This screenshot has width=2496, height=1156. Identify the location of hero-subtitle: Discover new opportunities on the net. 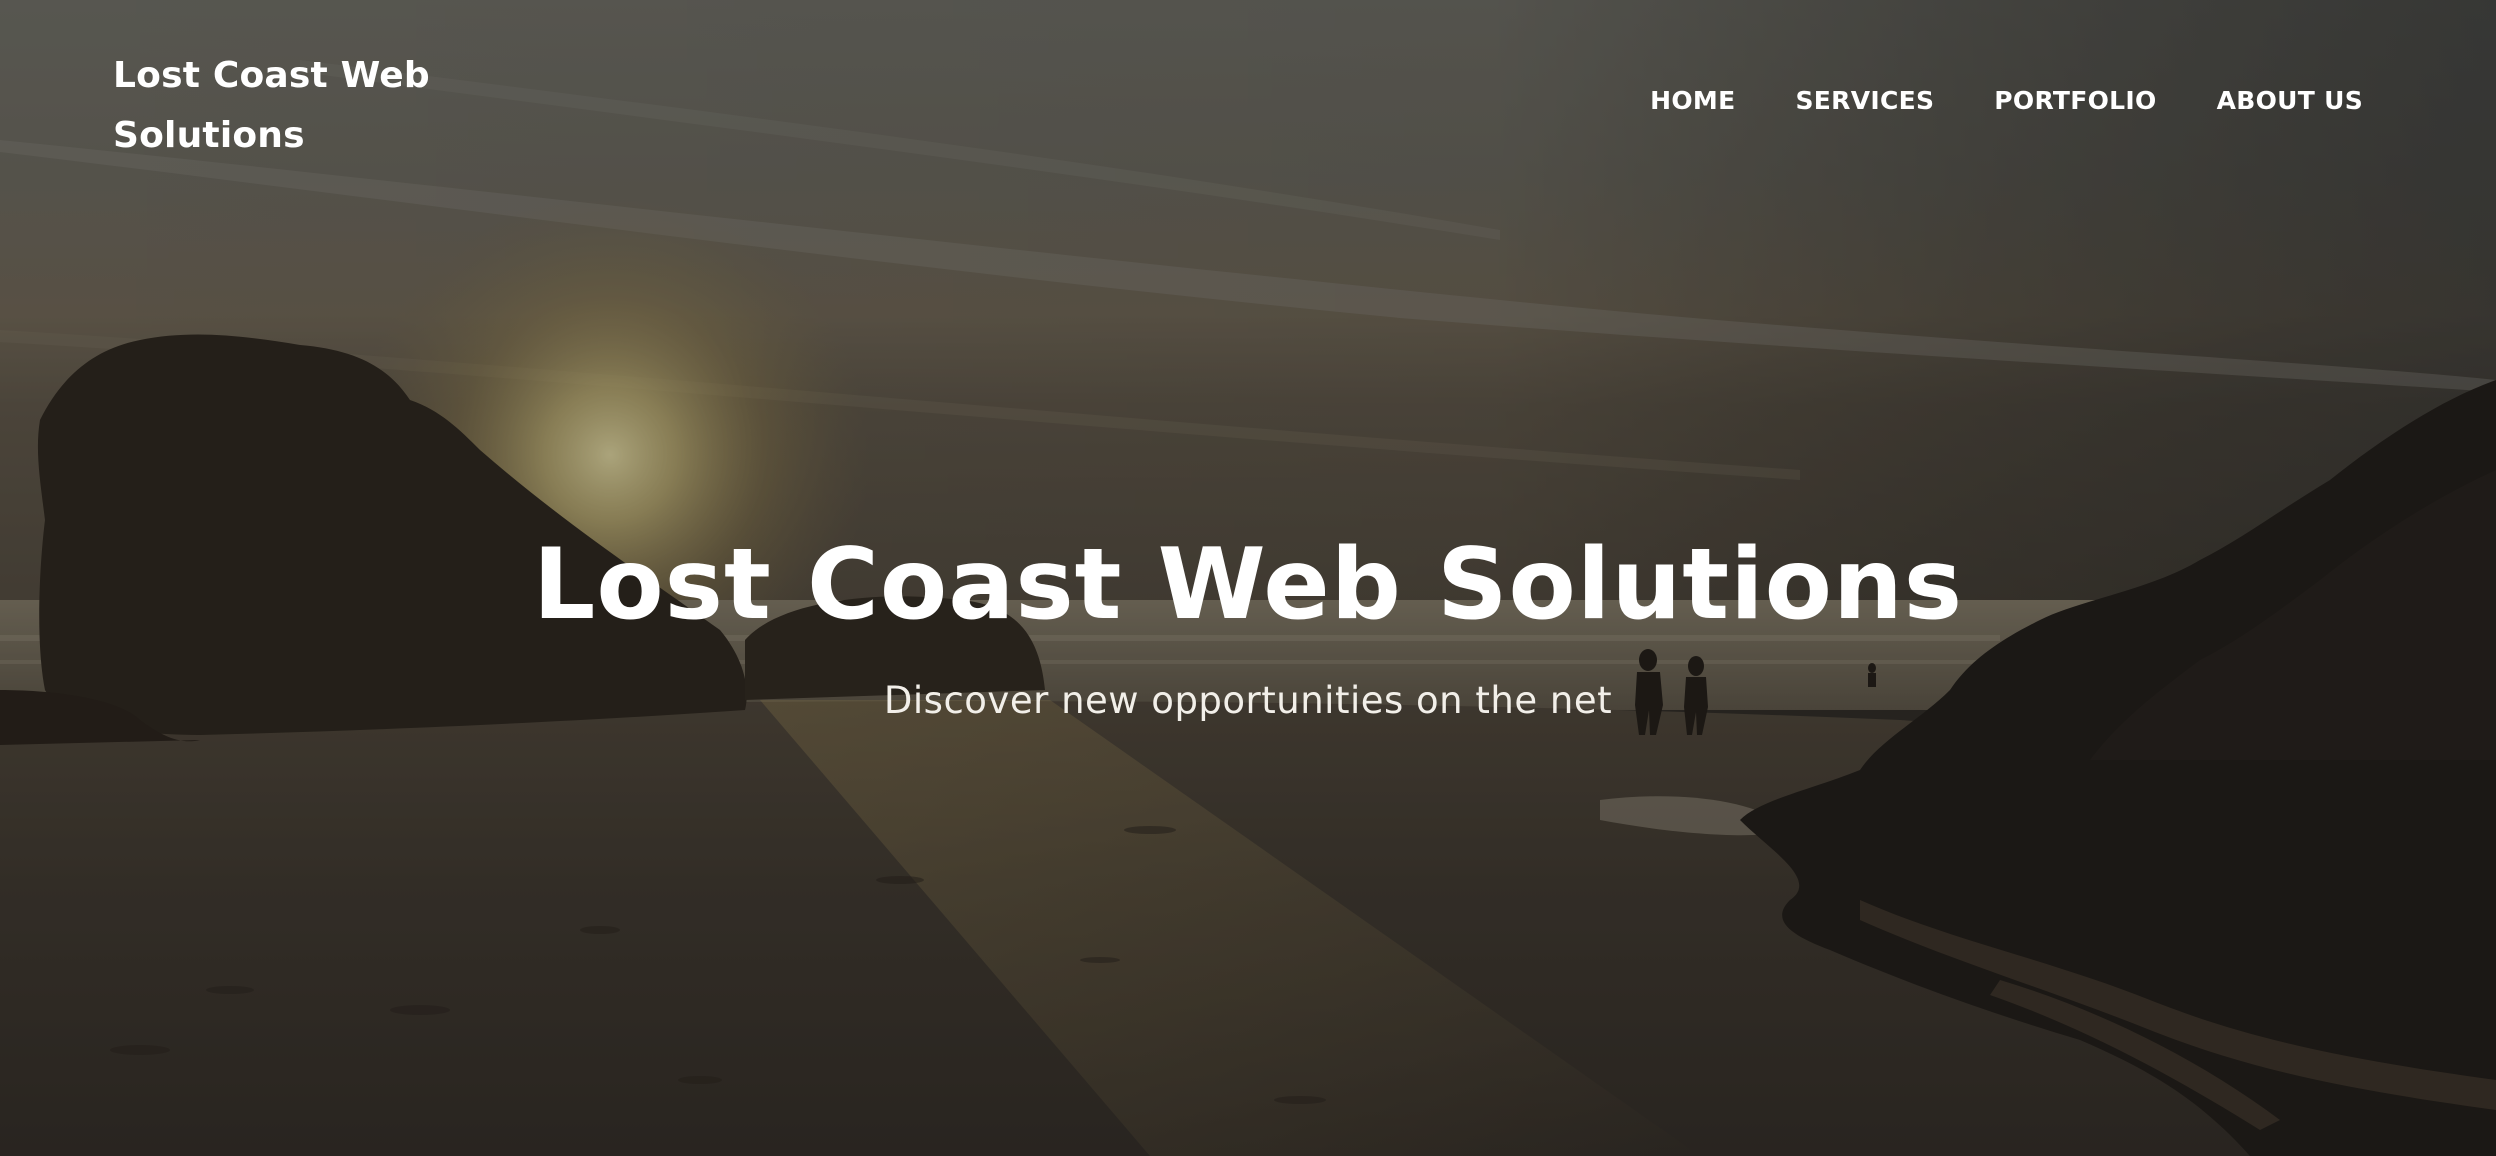
(1248, 700).